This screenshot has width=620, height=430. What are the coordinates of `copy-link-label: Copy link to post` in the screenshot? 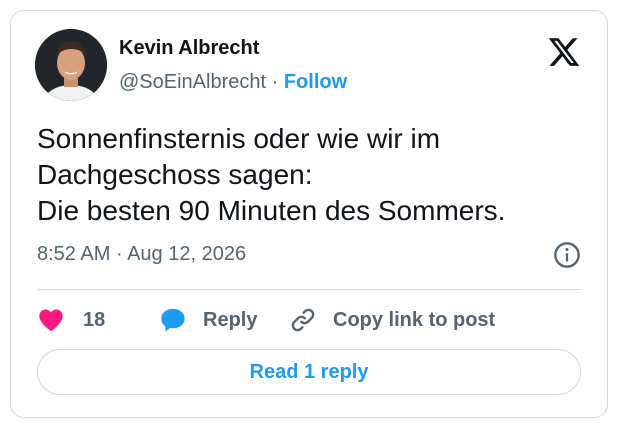 It's located at (414, 319).